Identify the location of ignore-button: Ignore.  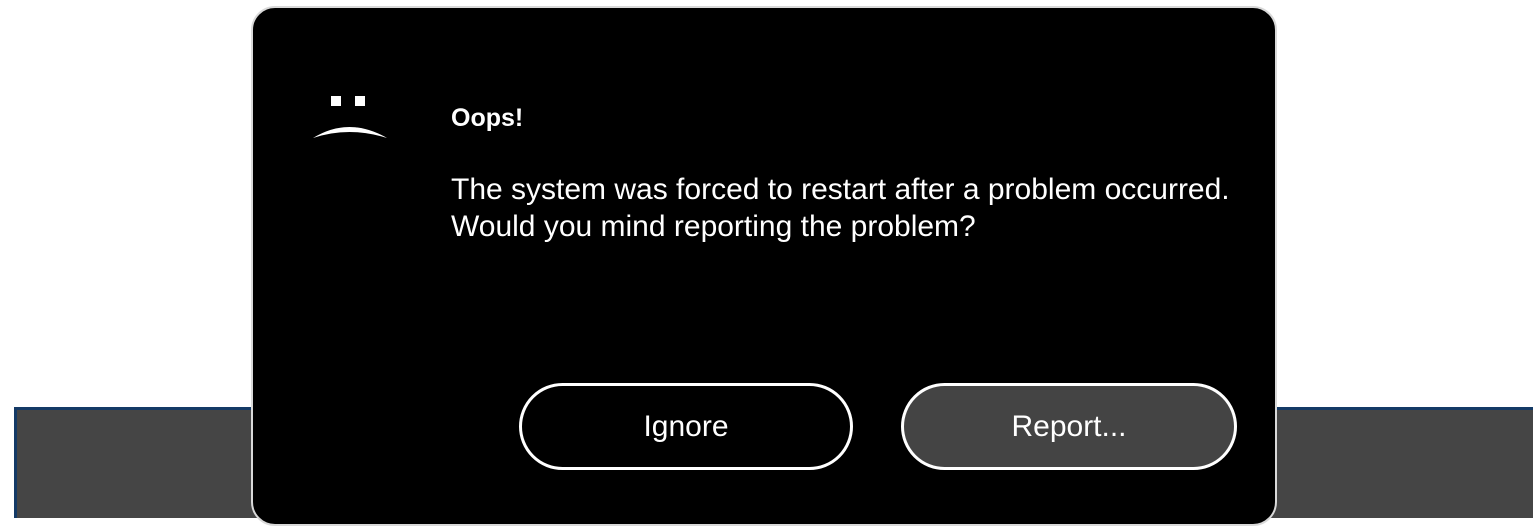
(686, 426).